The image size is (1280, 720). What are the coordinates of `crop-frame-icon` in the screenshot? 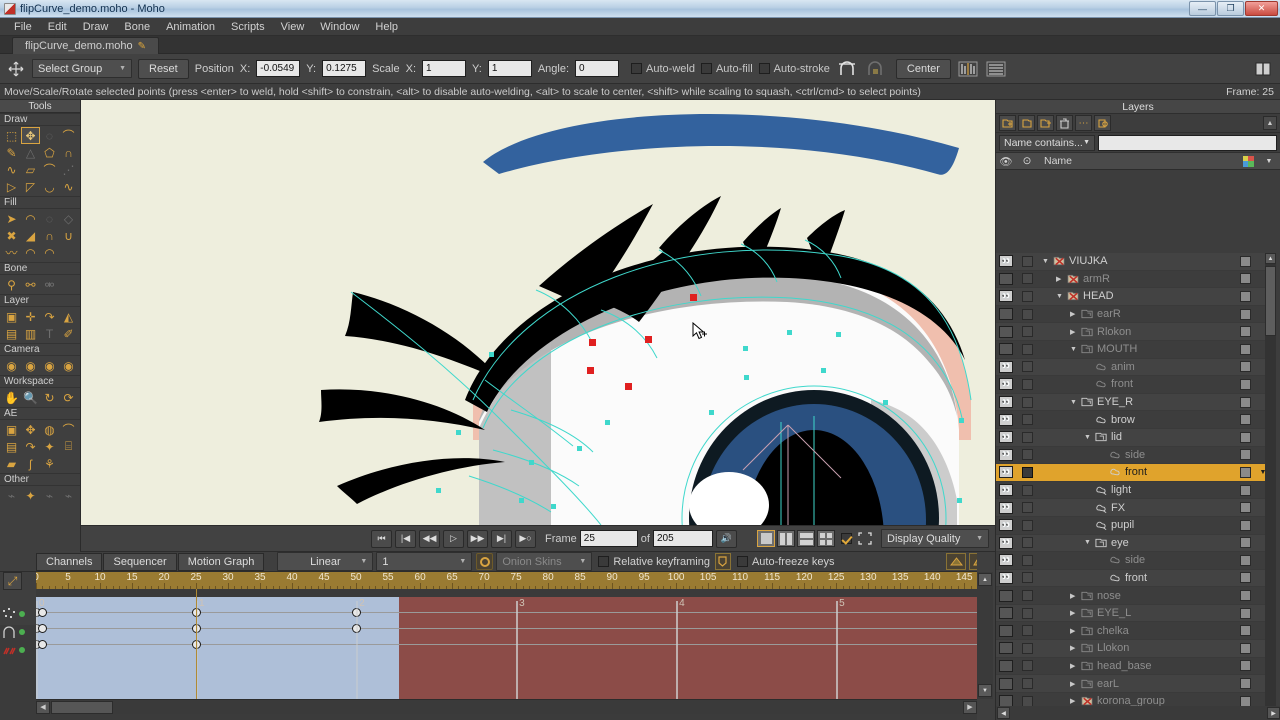 It's located at (865, 539).